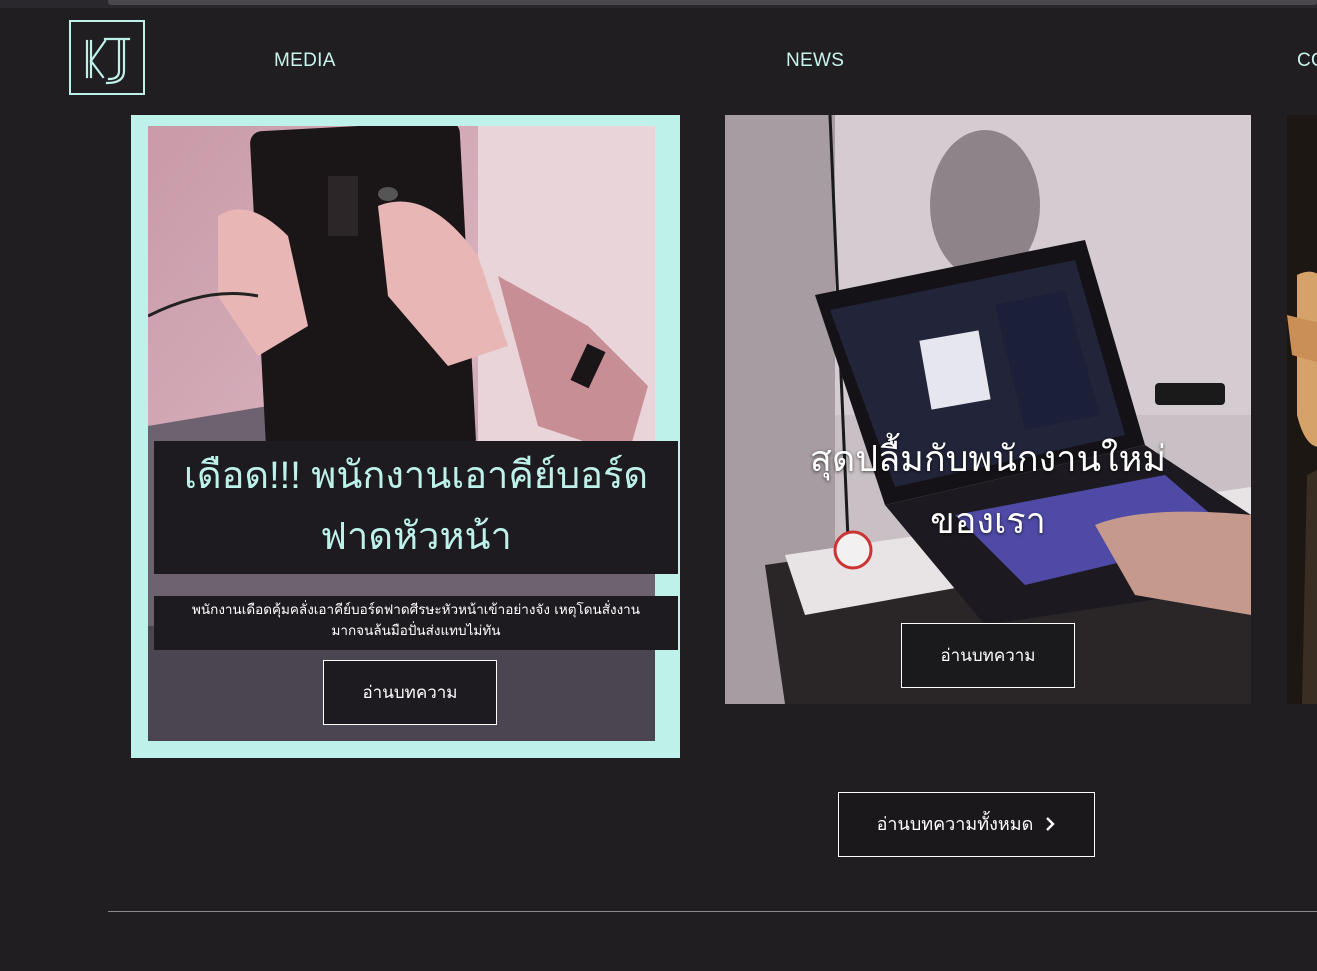 Image resolution: width=1317 pixels, height=971 pixels. What do you see at coordinates (988, 458) in the screenshot?
I see `article2-title-line1: สุดปลื้มกับพนักงานใหม่` at bounding box center [988, 458].